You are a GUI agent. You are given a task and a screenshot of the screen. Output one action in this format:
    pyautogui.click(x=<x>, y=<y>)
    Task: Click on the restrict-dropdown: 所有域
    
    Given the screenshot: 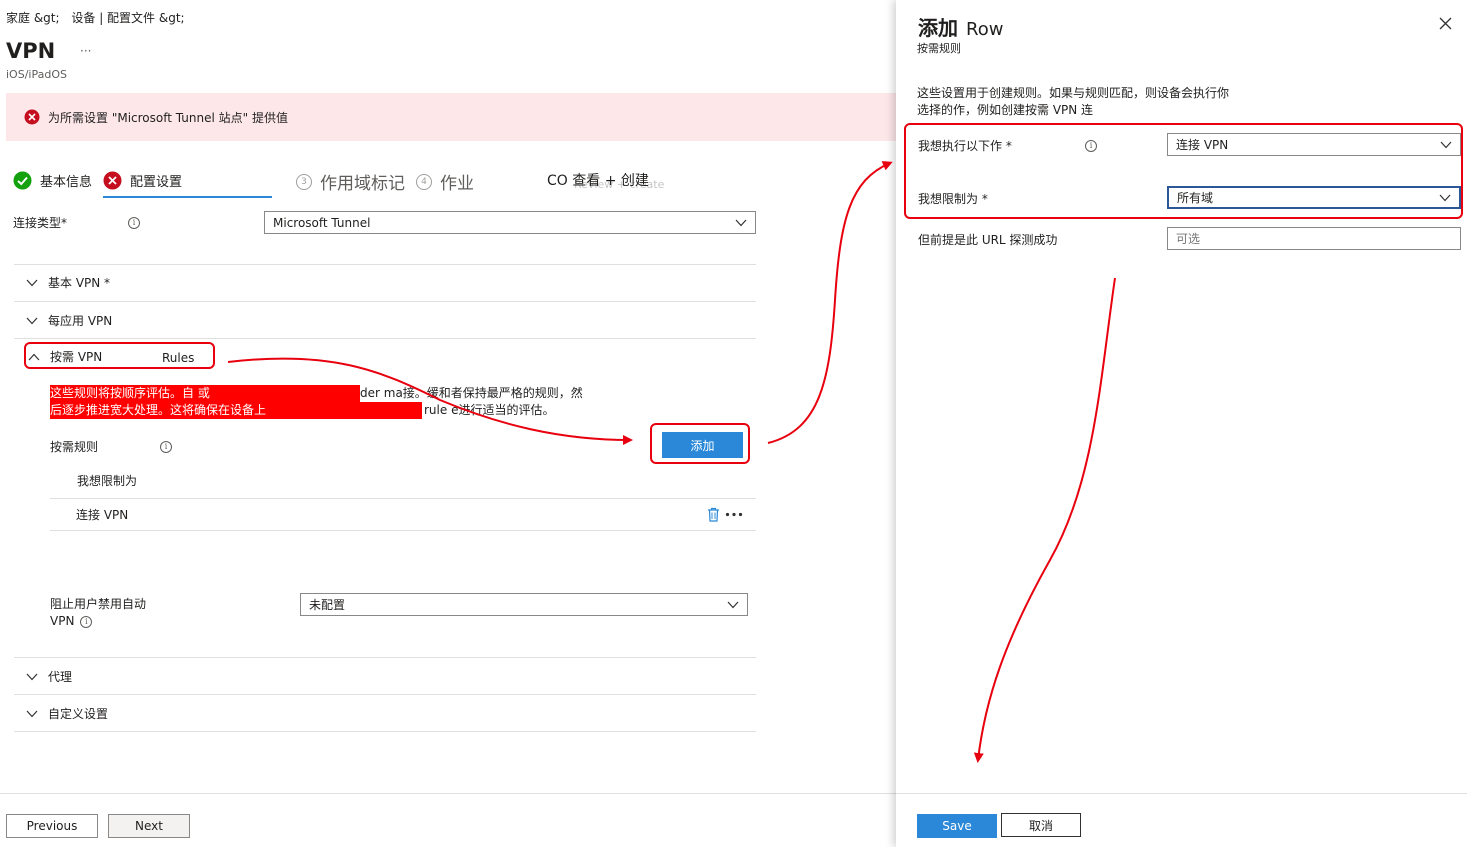 What is the action you would take?
    pyautogui.click(x=1314, y=197)
    